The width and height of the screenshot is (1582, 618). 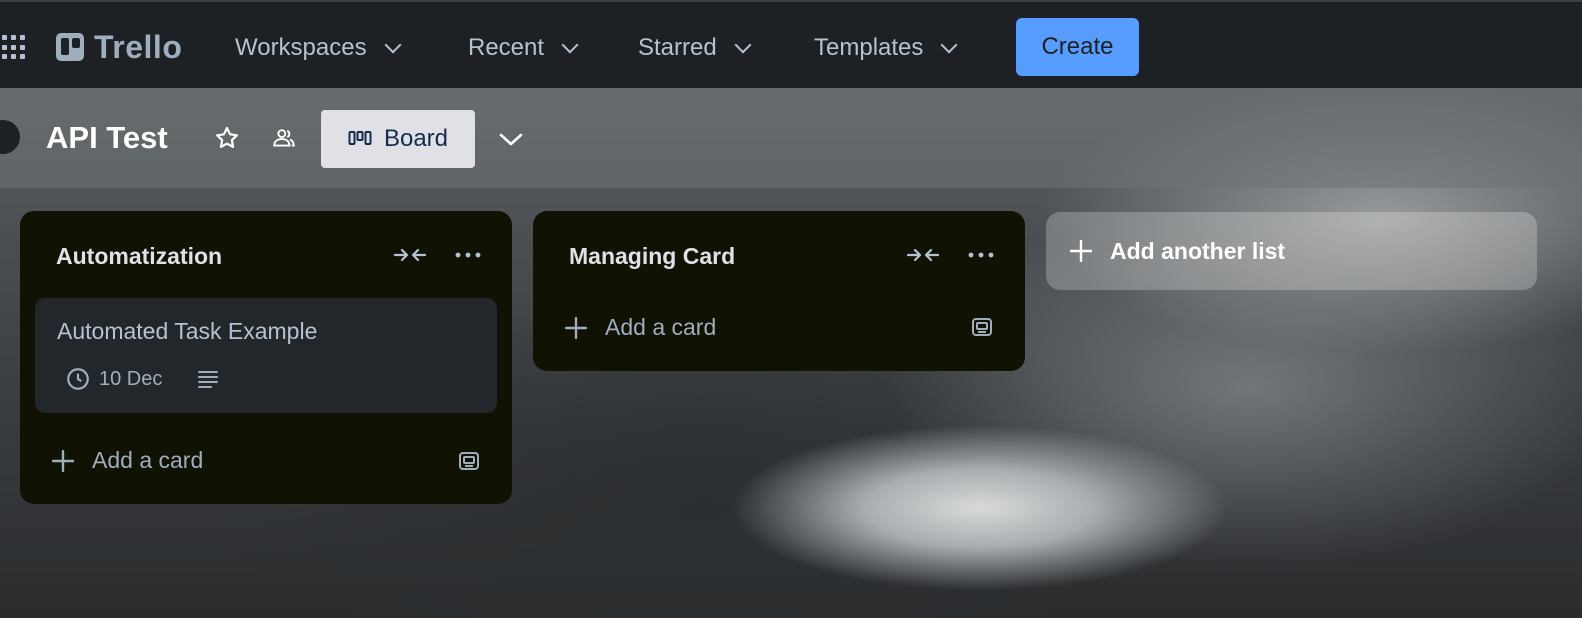 What do you see at coordinates (869, 47) in the screenshot?
I see `templates-label: Templates` at bounding box center [869, 47].